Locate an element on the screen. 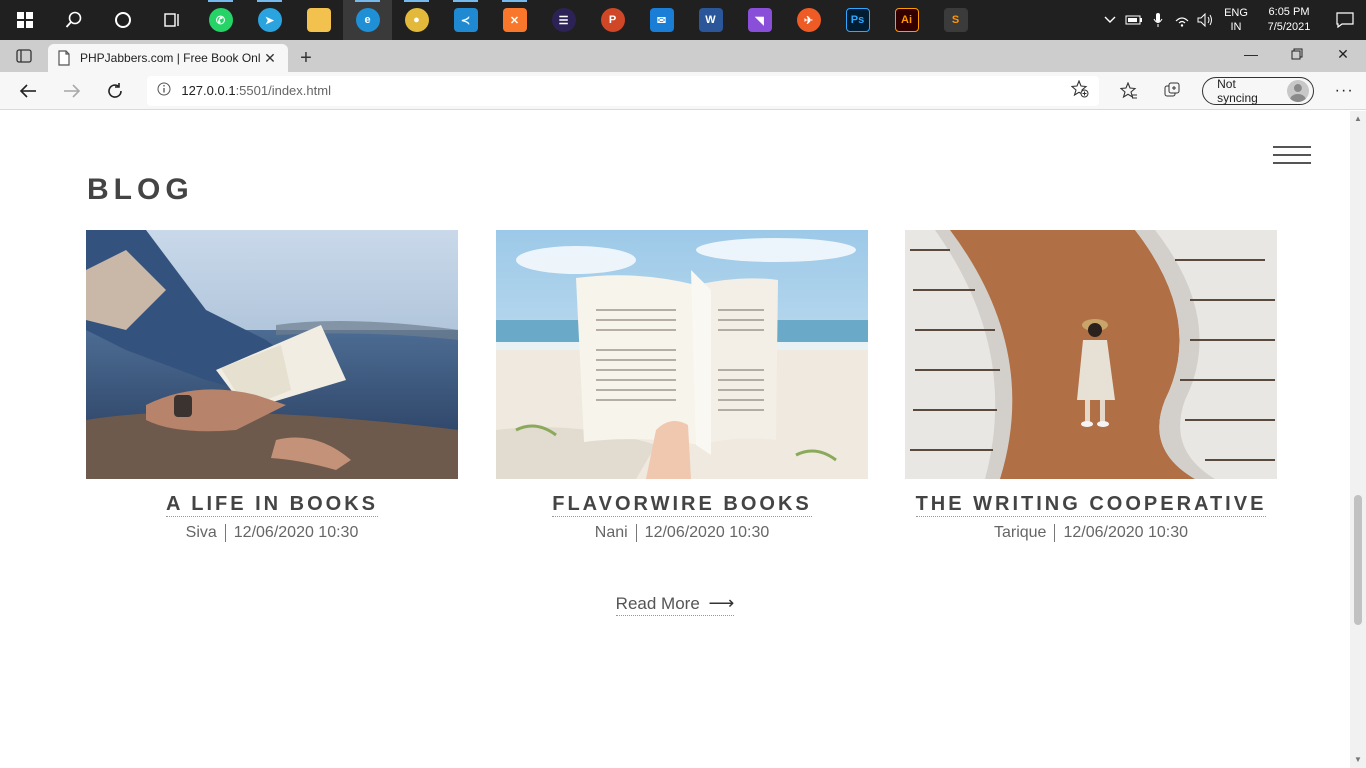  wifi-icon is located at coordinates (1182, 20).